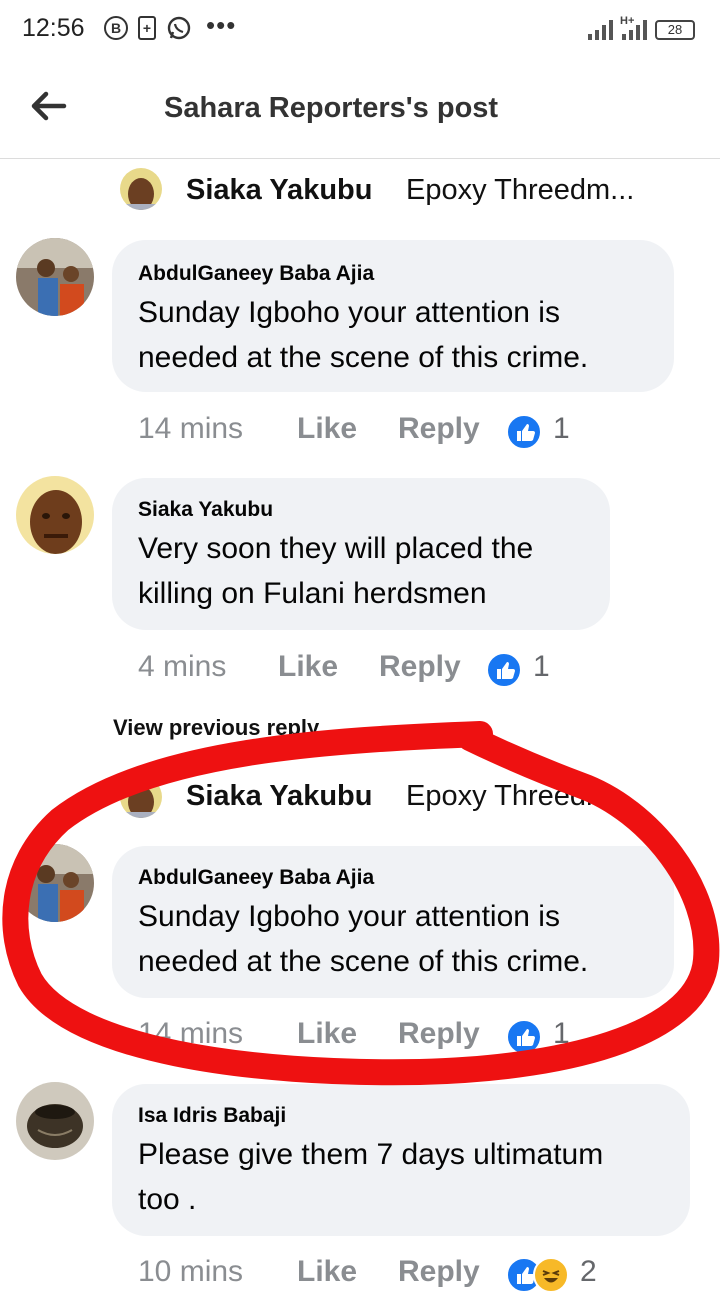 The height and width of the screenshot is (1307, 720). What do you see at coordinates (363, 357) in the screenshot?
I see `comment-text-line: needed at the scene of this crime.` at bounding box center [363, 357].